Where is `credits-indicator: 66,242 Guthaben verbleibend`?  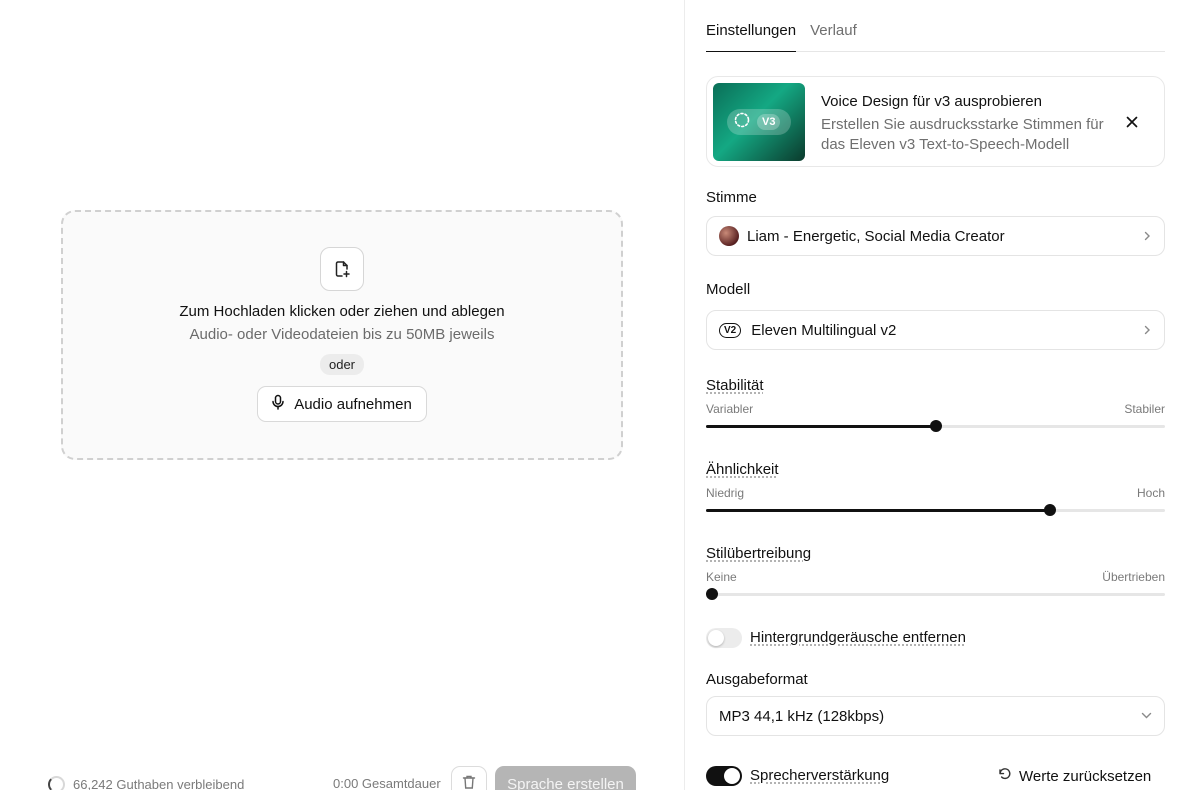
credits-indicator: 66,242 Guthaben verbleibend is located at coordinates (146, 783).